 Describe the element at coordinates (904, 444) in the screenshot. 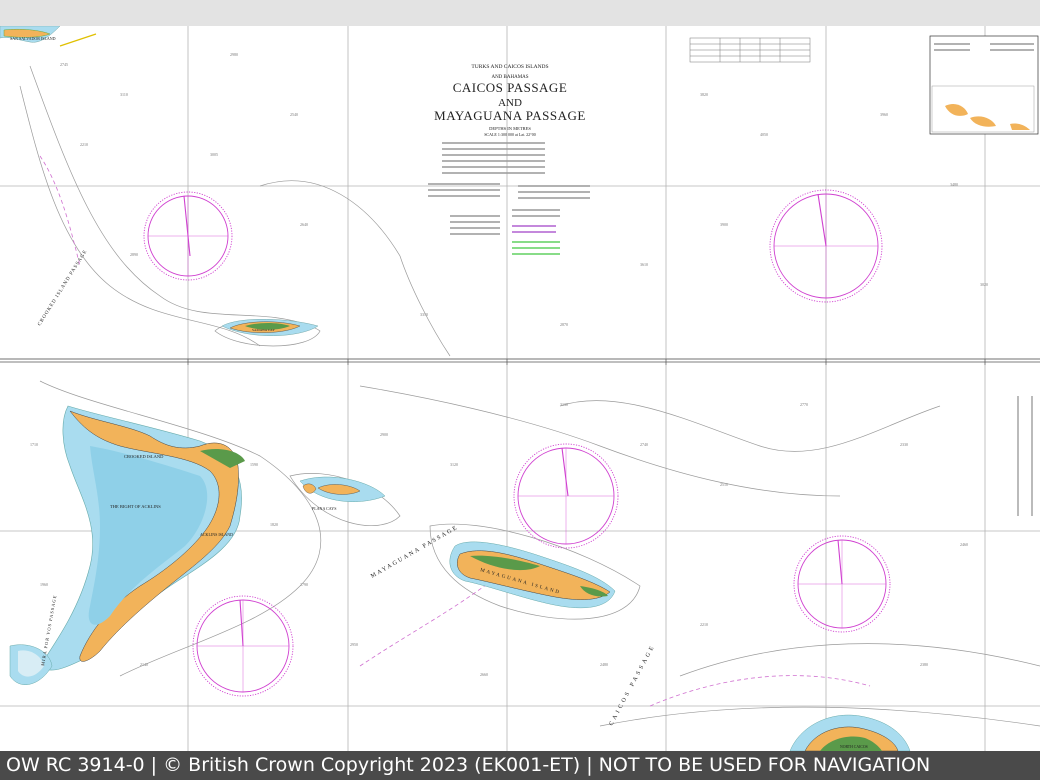

I see `svg-text: 2330` at that location.